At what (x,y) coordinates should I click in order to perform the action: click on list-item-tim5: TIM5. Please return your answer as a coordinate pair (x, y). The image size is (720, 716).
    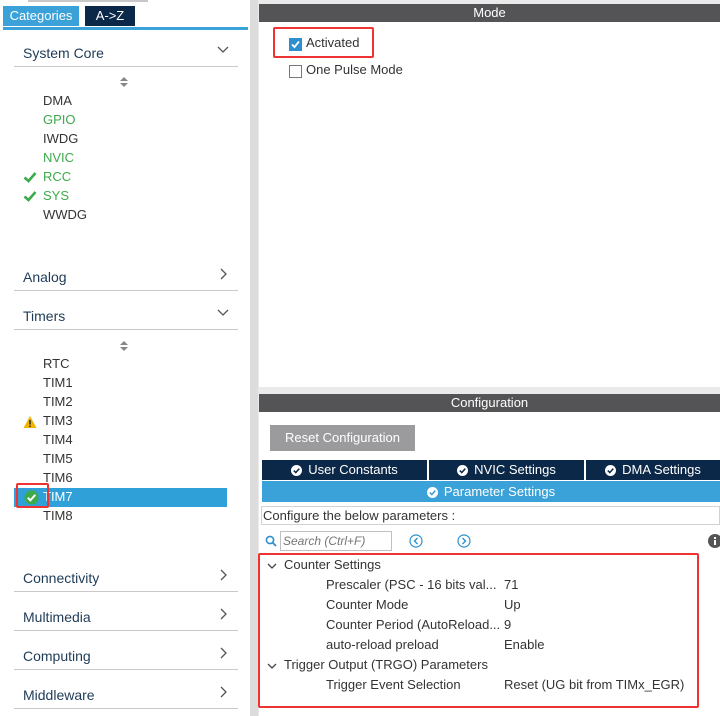
    Looking at the image, I should click on (58, 459).